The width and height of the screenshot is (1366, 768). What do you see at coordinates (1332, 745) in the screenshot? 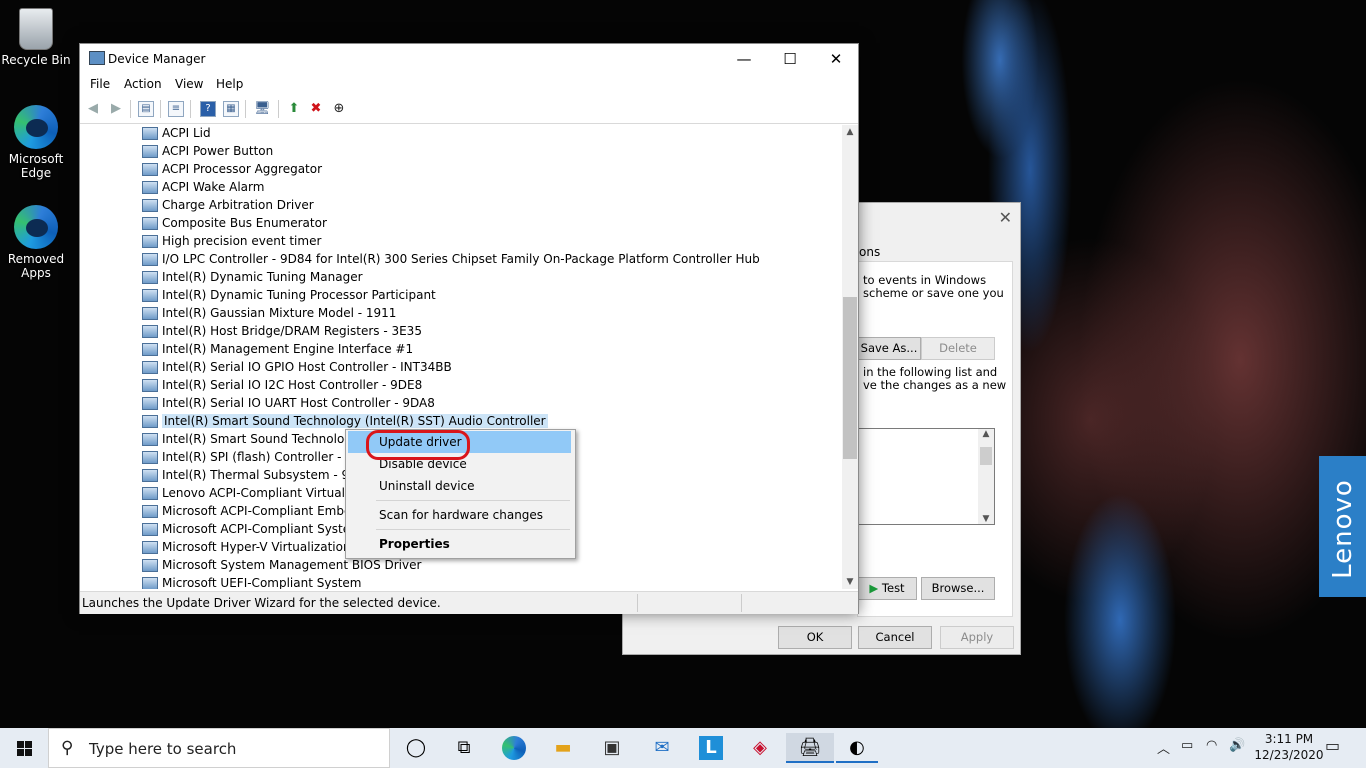
I see `notifications-icon: ▭` at bounding box center [1332, 745].